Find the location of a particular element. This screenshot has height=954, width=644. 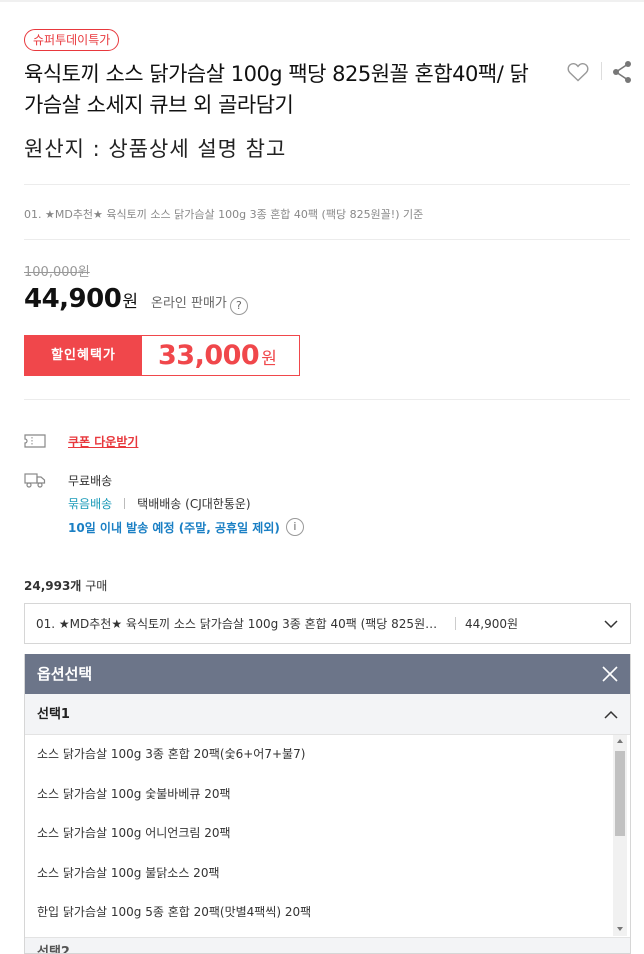

option-section-1-header: 선택1 is located at coordinates (327, 714).